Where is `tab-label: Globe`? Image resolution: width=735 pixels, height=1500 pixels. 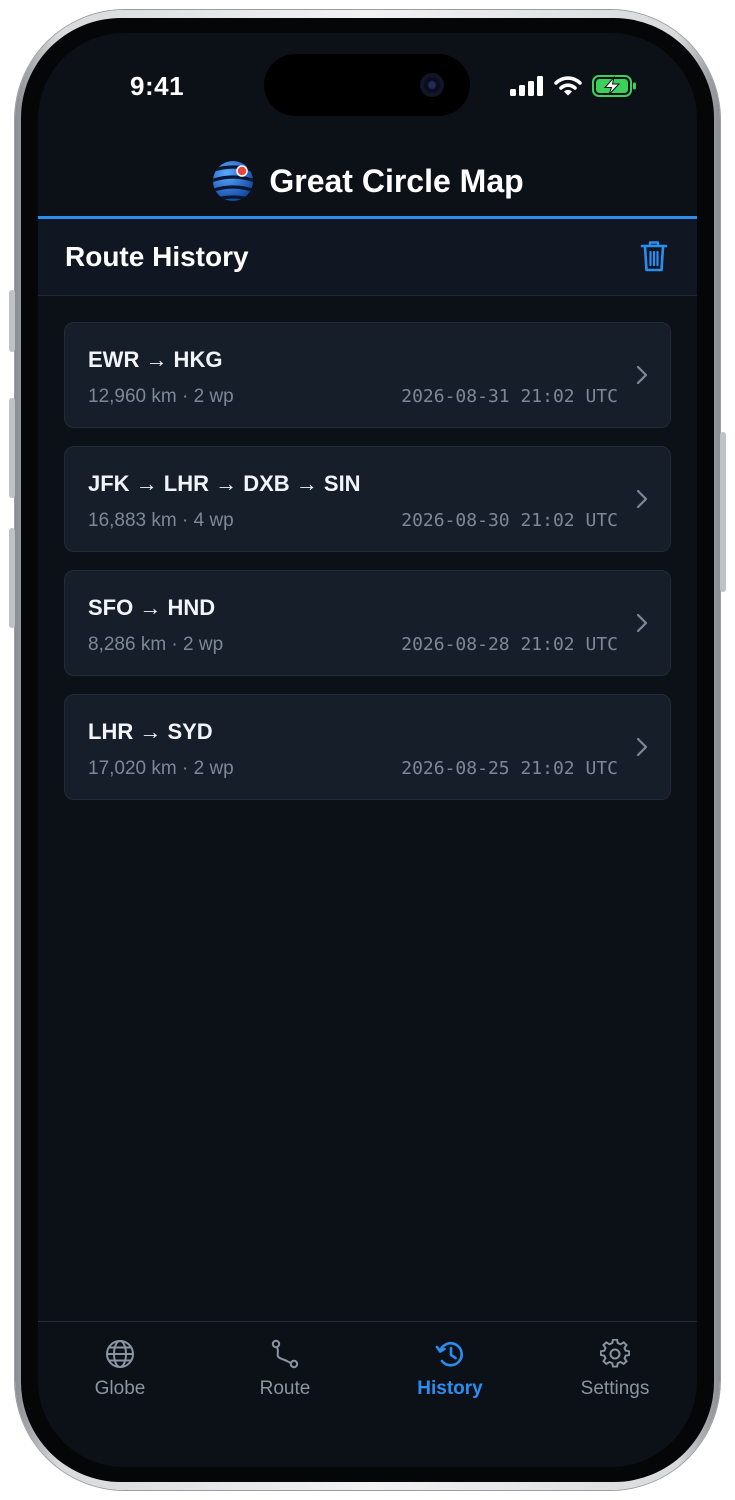 tab-label: Globe is located at coordinates (120, 1388).